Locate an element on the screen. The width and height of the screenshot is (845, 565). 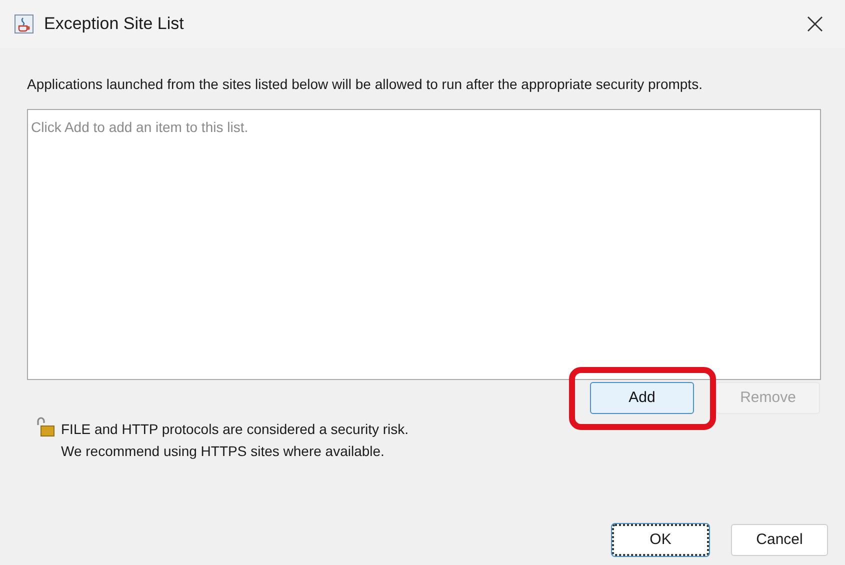
warning-text: FILE and HTTP protocols are considered a security risk. is located at coordinates (235, 429).